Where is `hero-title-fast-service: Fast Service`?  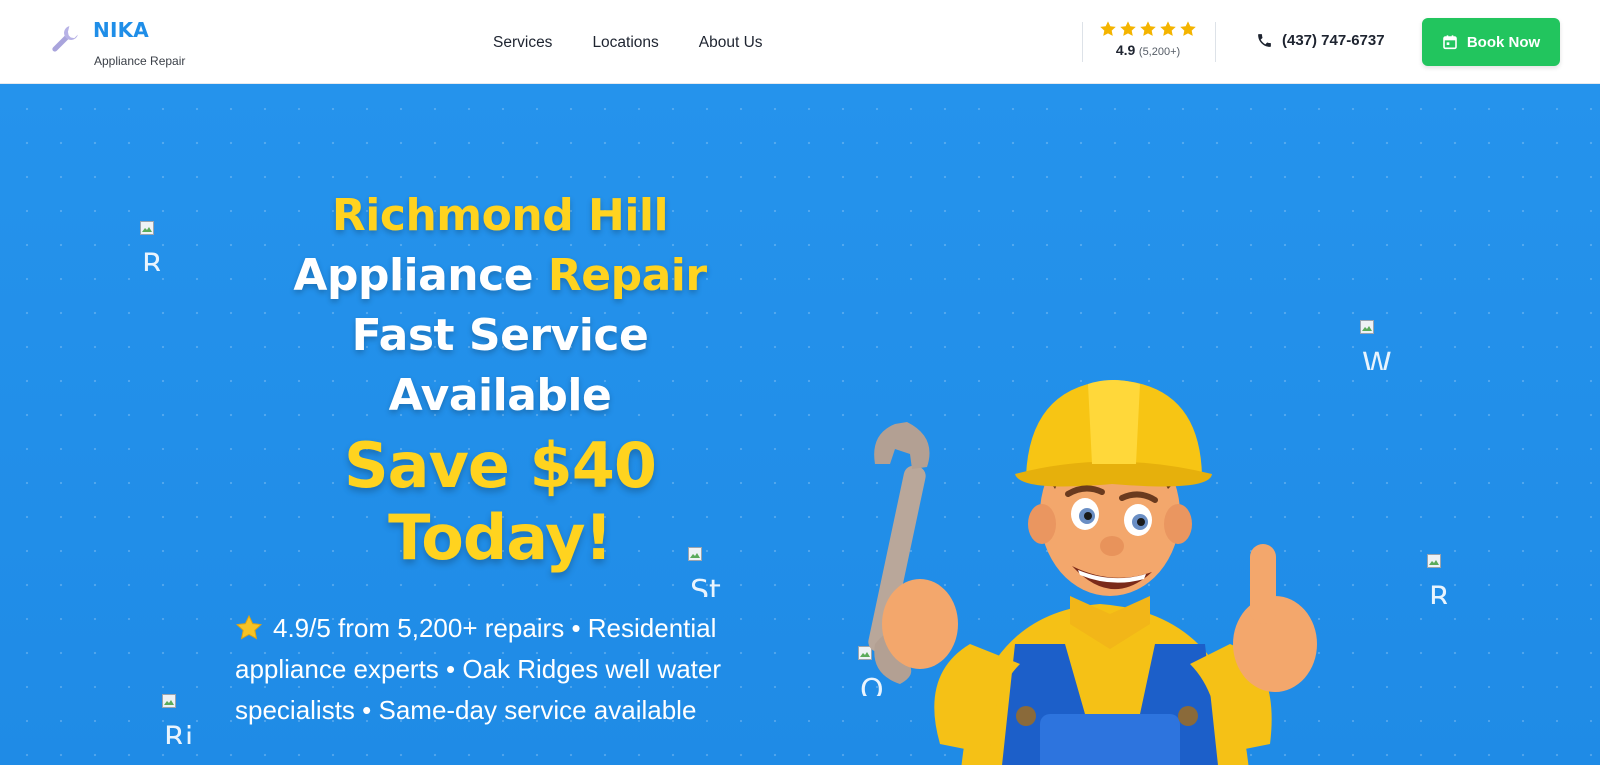 hero-title-fast-service: Fast Service is located at coordinates (500, 335).